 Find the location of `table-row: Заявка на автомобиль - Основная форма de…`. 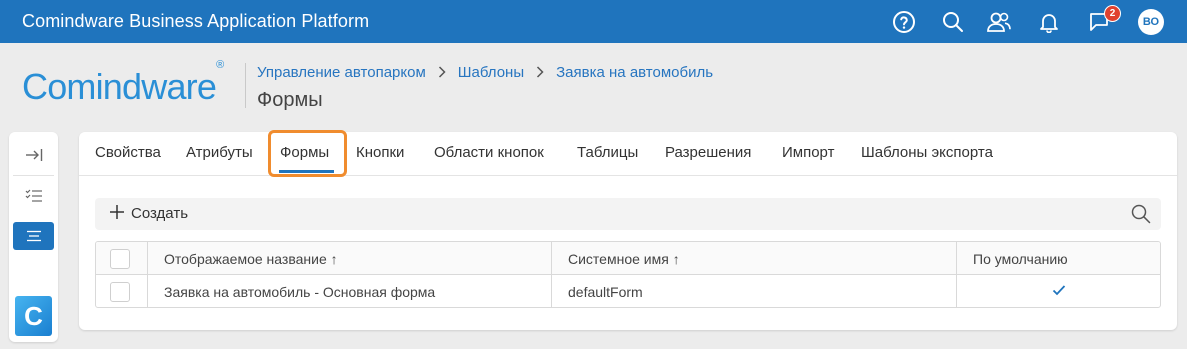

table-row: Заявка на автомобиль - Основная форма de… is located at coordinates (628, 291).